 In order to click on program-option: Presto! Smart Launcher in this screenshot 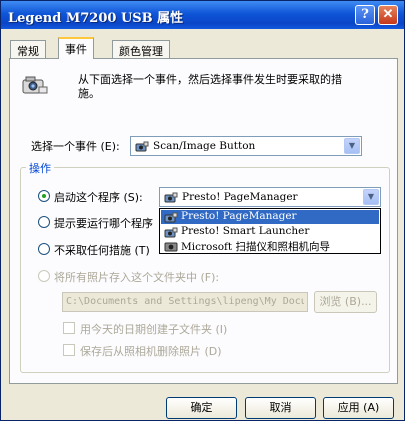, I will do `click(270, 232)`.